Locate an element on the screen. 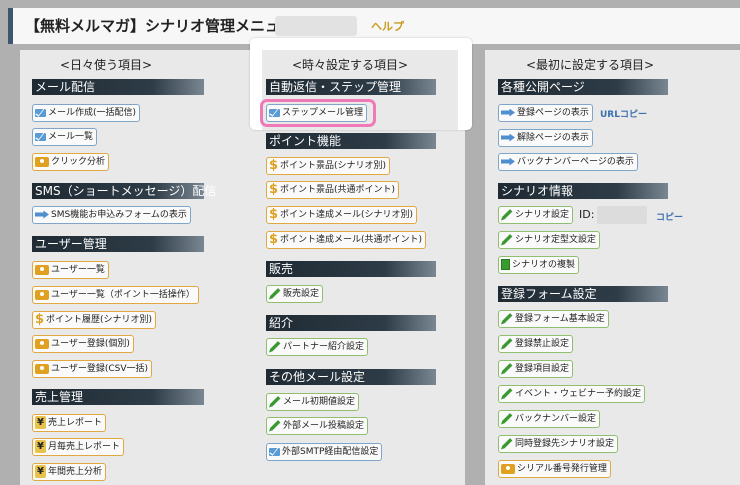  external-mail-post-button: 外部メール投稿設定 is located at coordinates (317, 426).